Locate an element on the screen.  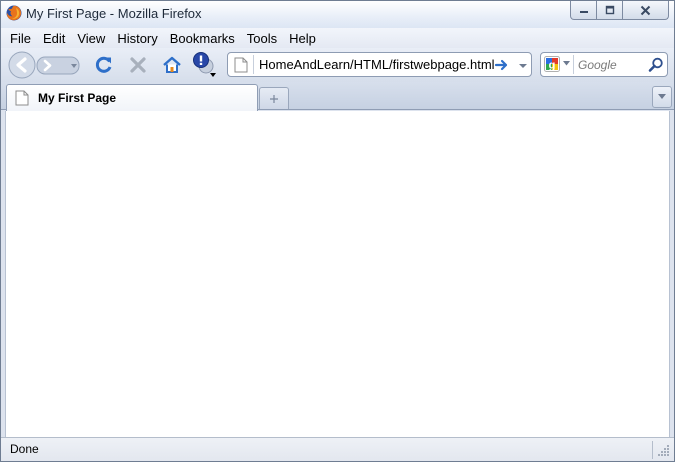
stop-button is located at coordinates (138, 65).